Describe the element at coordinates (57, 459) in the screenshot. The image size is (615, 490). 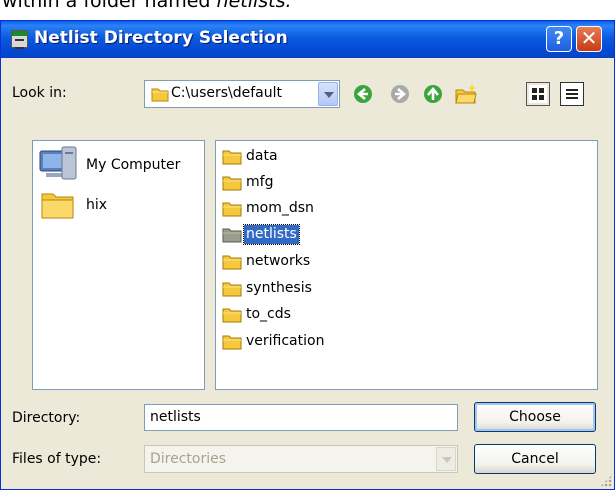
I see `files-of-type-label: Files of type:` at that location.